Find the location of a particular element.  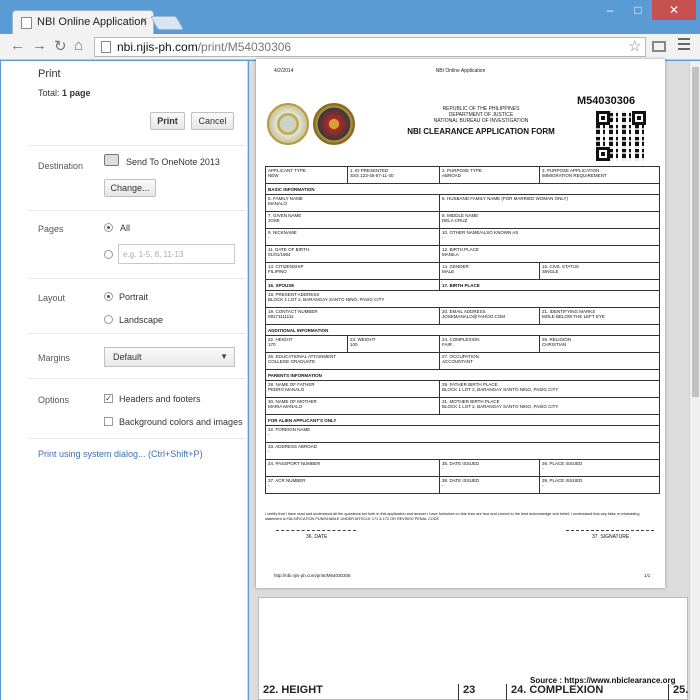

margins-label: Margins is located at coordinates (54, 358).